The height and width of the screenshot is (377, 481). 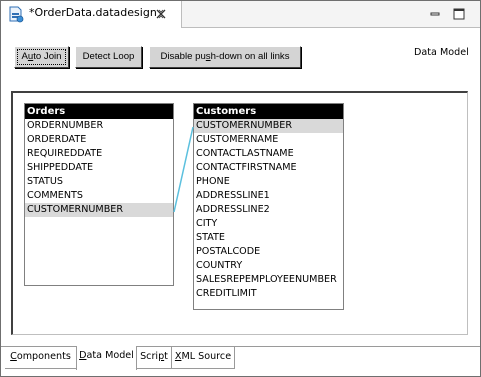 What do you see at coordinates (99, 210) in the screenshot?
I see `orders-column-row: CUSTOMERNUMBER` at bounding box center [99, 210].